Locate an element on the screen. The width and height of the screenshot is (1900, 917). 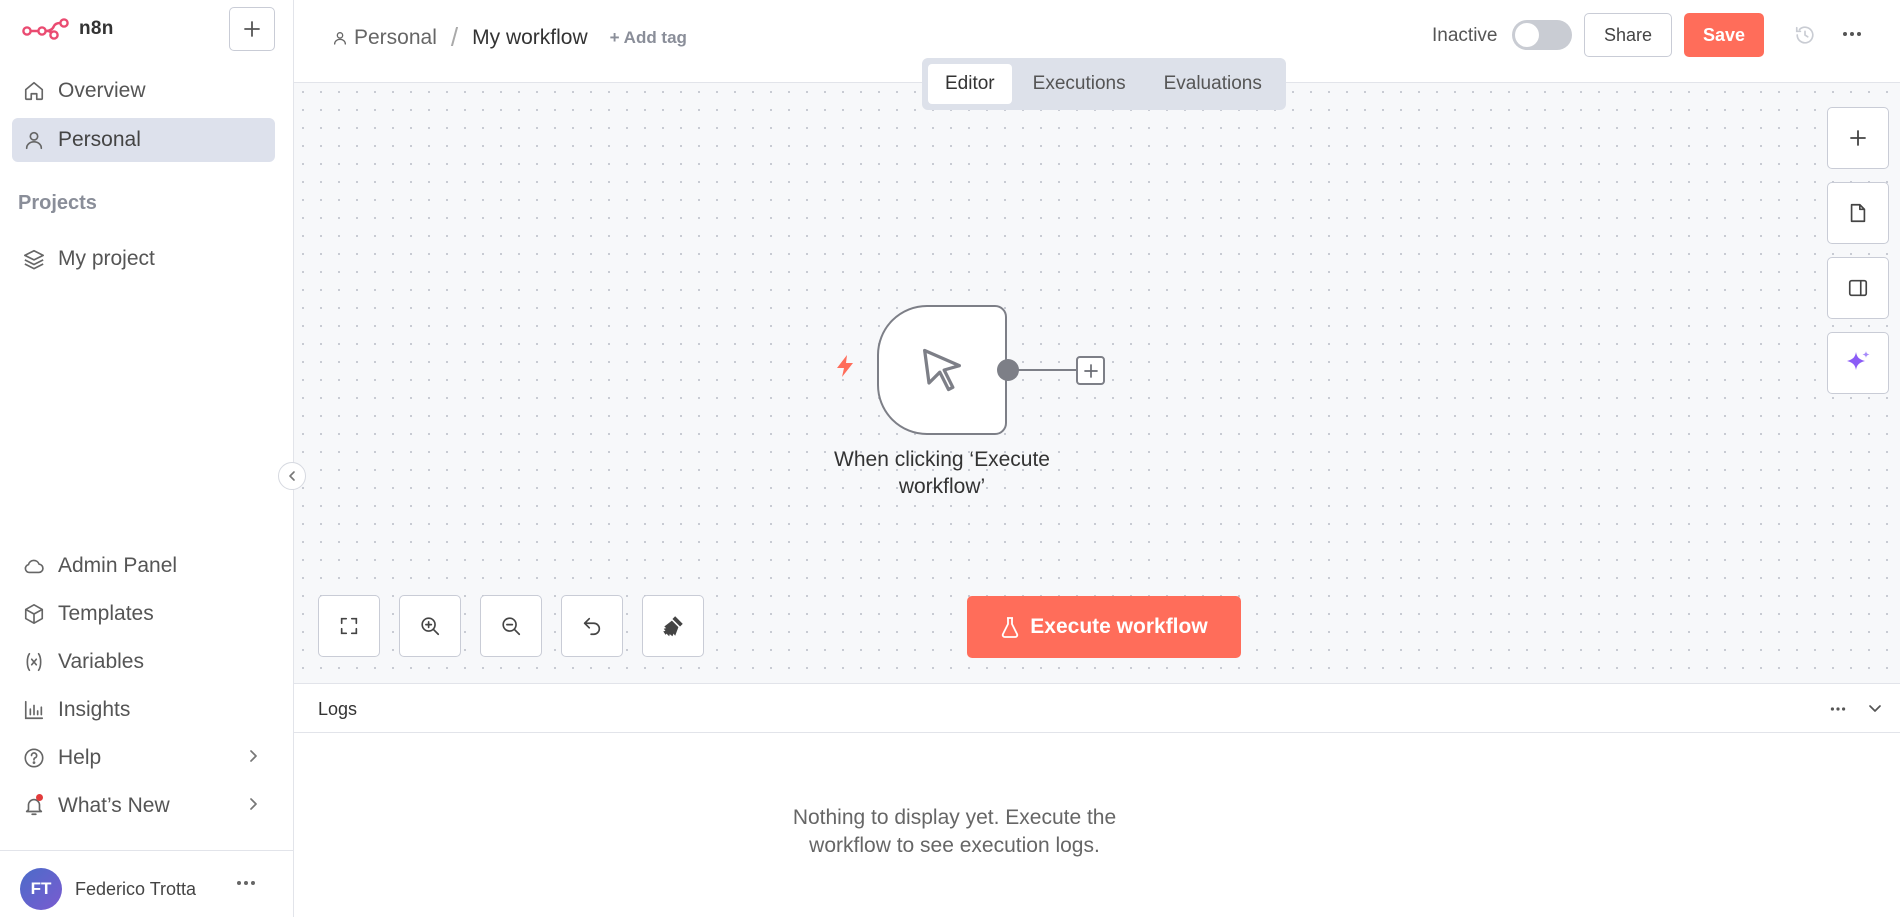
sidebar-item-label: Personal is located at coordinates (99, 139).